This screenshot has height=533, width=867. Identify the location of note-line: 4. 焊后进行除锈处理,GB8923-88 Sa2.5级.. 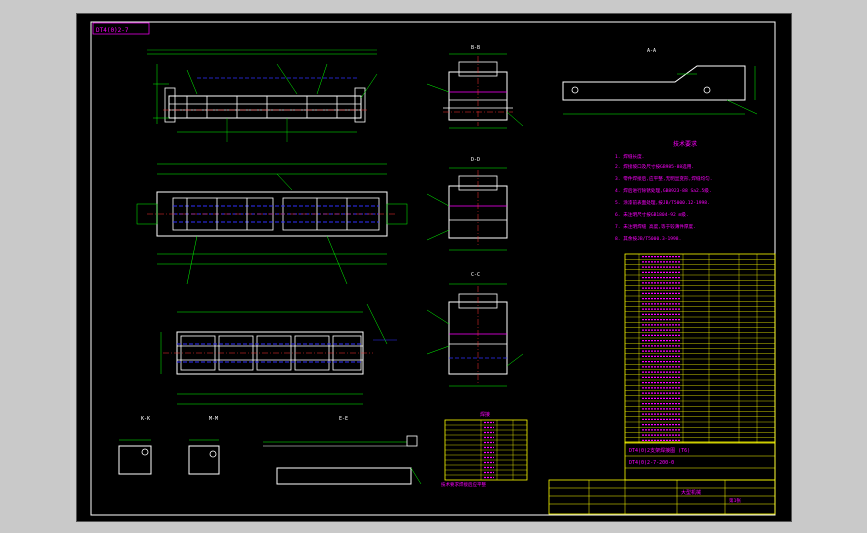
(663, 190).